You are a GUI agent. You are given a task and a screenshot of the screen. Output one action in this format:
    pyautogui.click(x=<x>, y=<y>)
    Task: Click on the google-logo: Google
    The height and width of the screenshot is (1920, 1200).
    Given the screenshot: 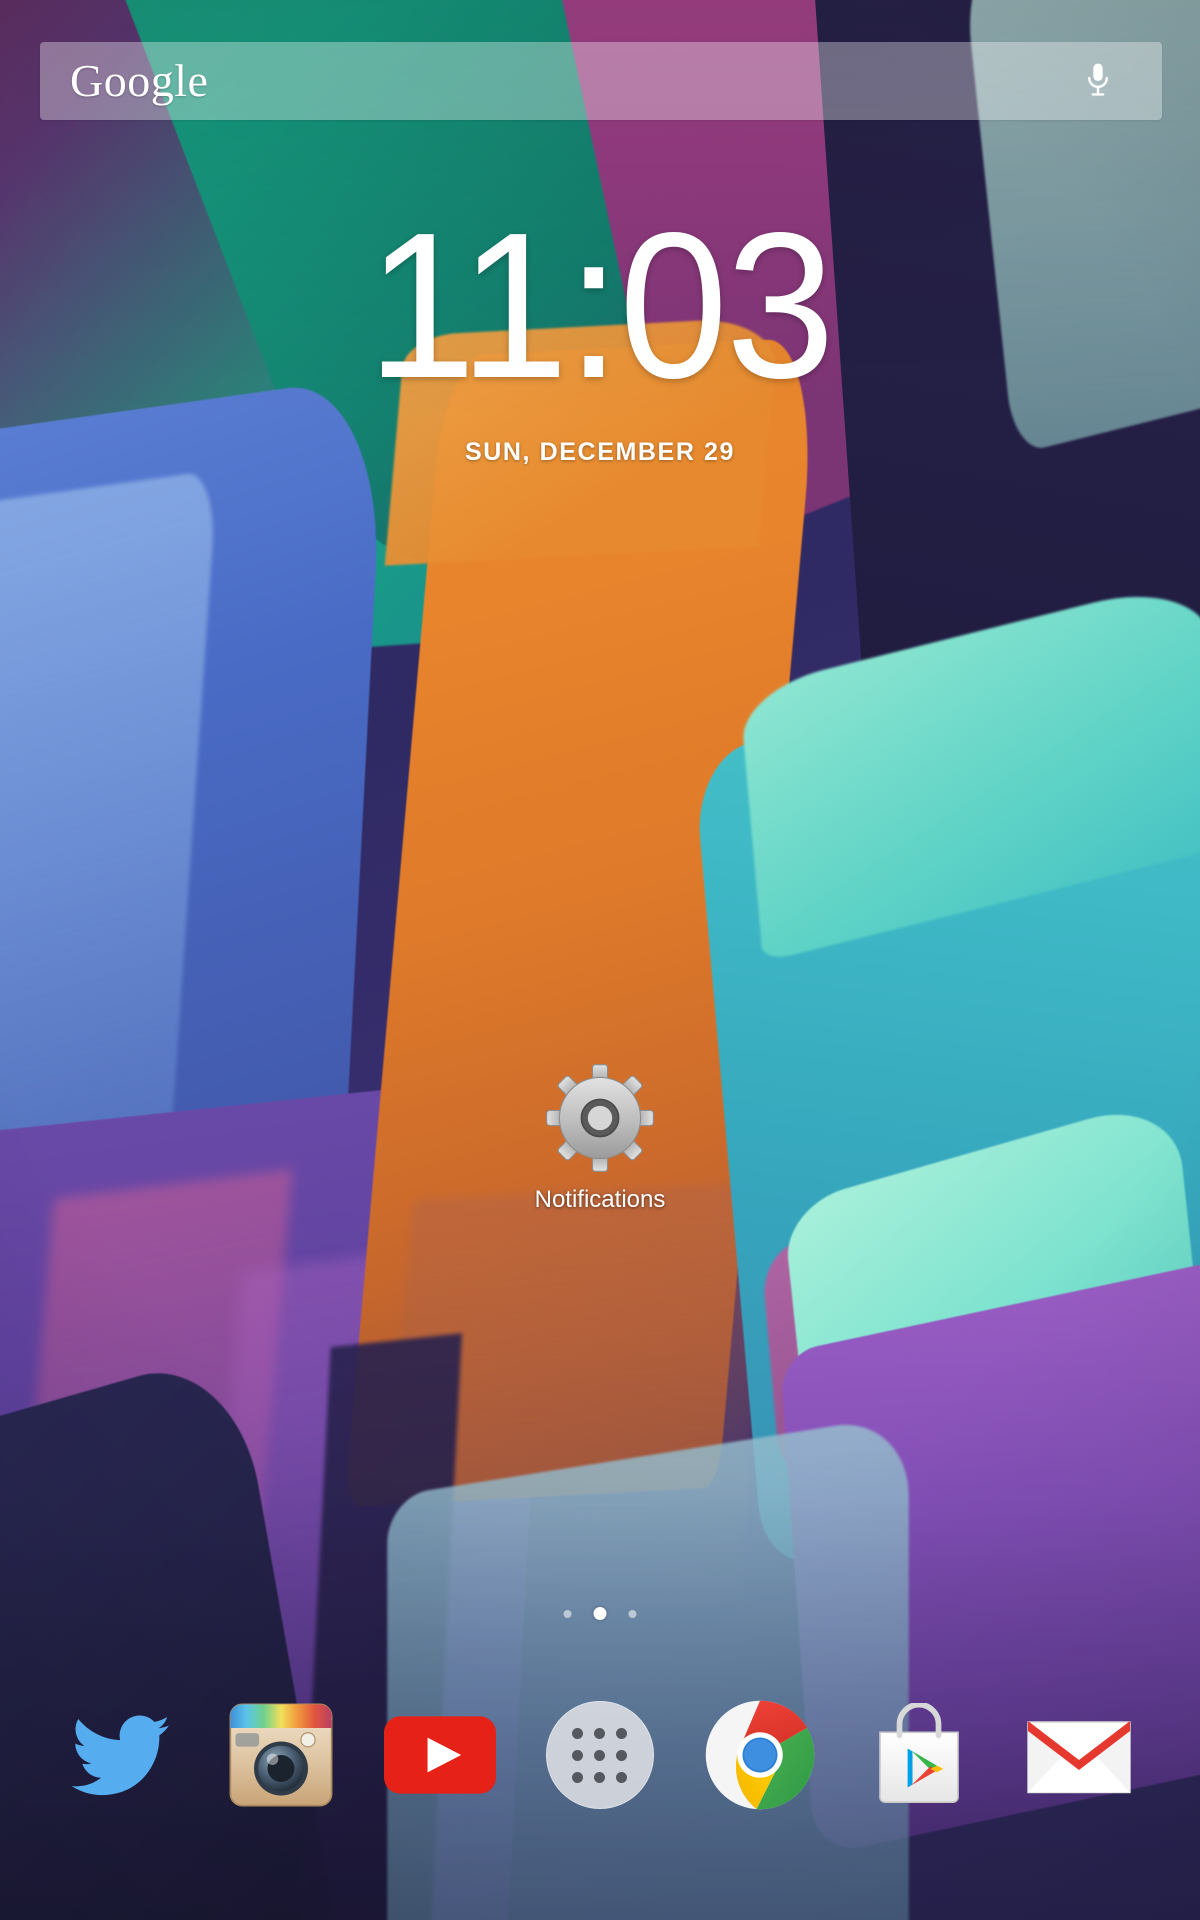 What is the action you would take?
    pyautogui.click(x=139, y=80)
    